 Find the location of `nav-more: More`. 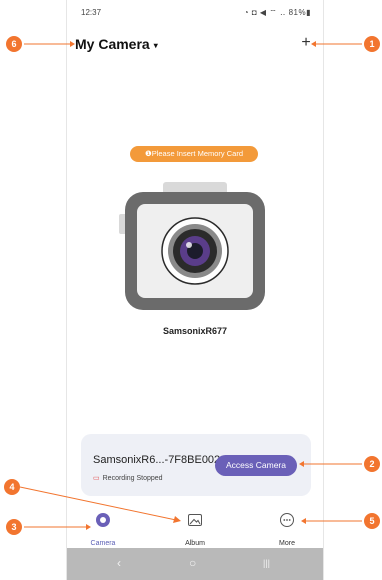

nav-more: More is located at coordinates (287, 529).